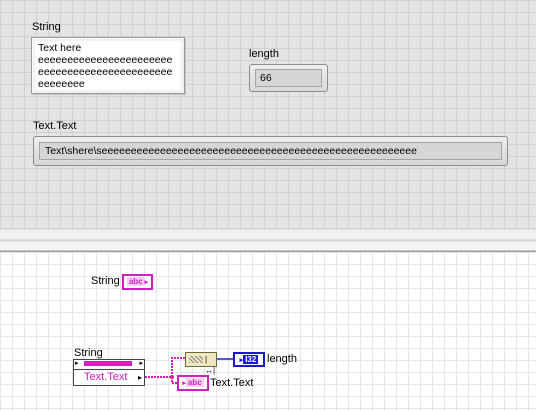  I want to click on wire-junction, so click(172, 377).